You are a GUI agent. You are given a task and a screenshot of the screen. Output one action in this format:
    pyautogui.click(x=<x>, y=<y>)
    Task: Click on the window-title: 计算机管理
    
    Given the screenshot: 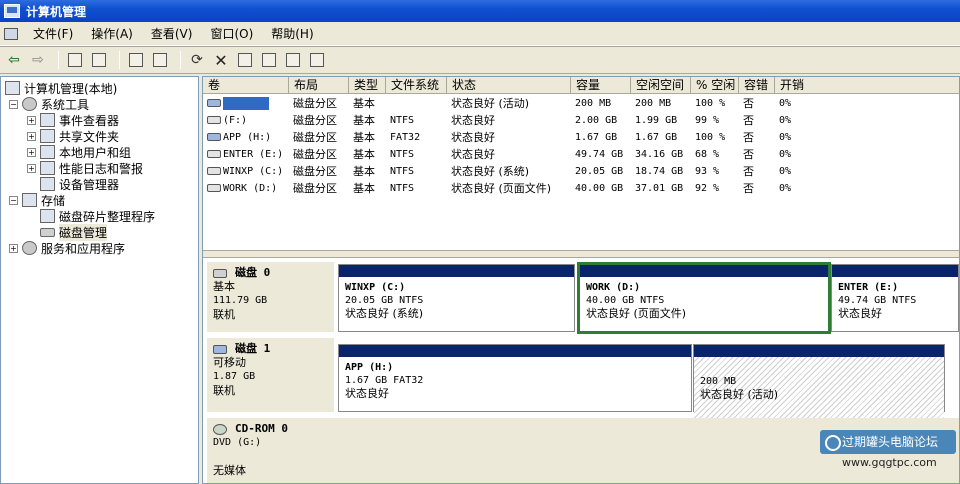 What is the action you would take?
    pyautogui.click(x=56, y=11)
    